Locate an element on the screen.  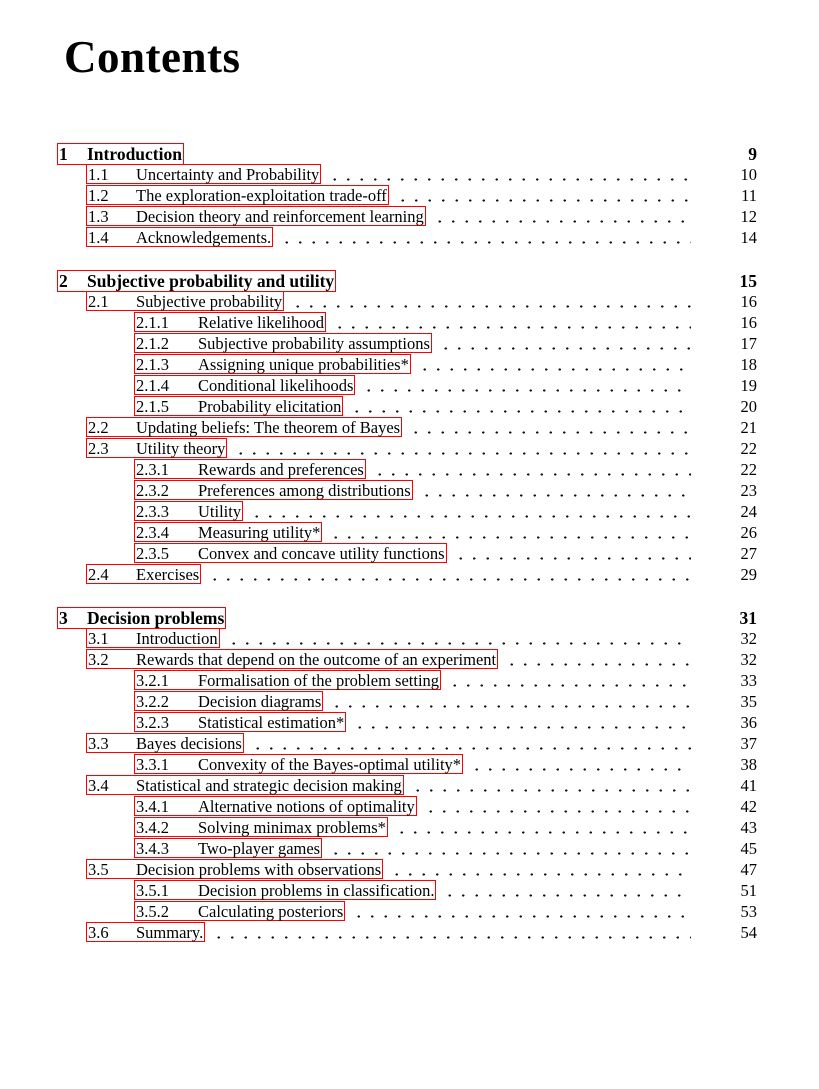
toc-entry-title: Calculating posteriors is located at coordinates (271, 911).